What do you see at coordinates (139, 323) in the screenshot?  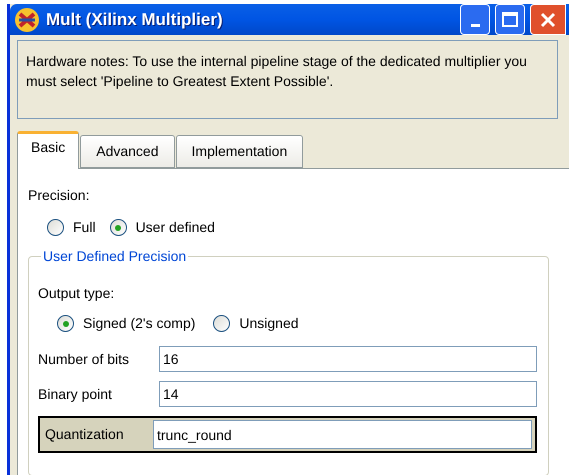 I see `radio-label: Signed (2's comp)` at bounding box center [139, 323].